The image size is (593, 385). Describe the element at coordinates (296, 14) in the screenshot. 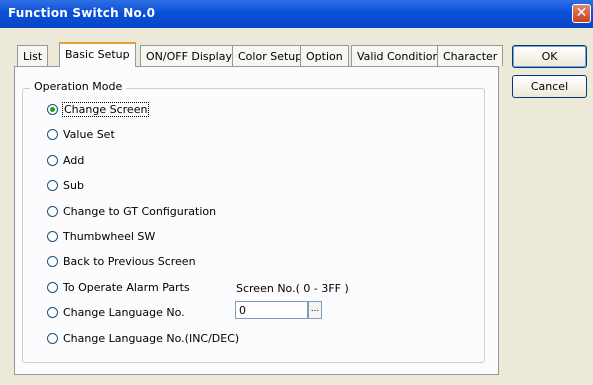

I see `title-bar: Function Switch No.0 ✕` at that location.